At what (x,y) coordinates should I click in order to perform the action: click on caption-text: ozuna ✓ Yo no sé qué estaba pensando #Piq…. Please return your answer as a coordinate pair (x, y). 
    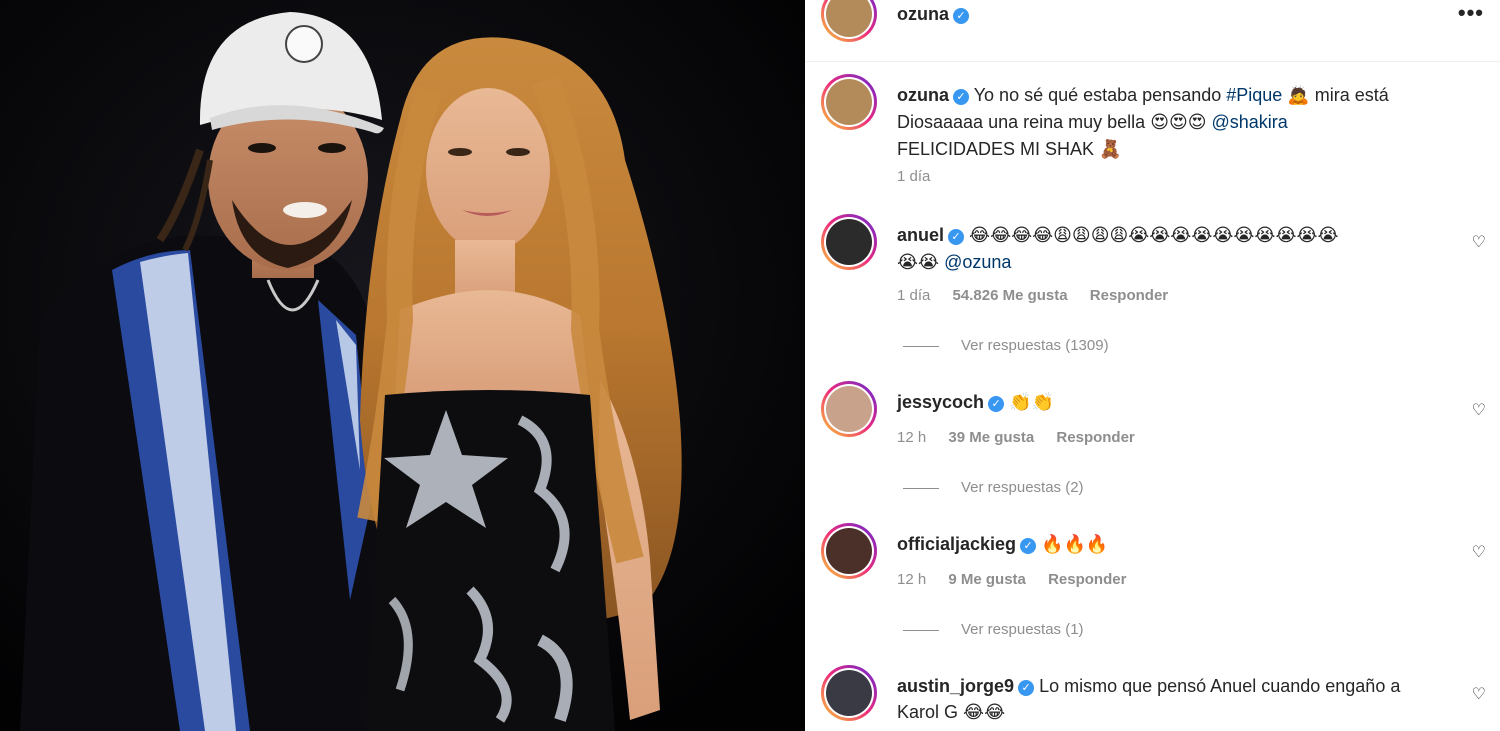
    Looking at the image, I should click on (1143, 122).